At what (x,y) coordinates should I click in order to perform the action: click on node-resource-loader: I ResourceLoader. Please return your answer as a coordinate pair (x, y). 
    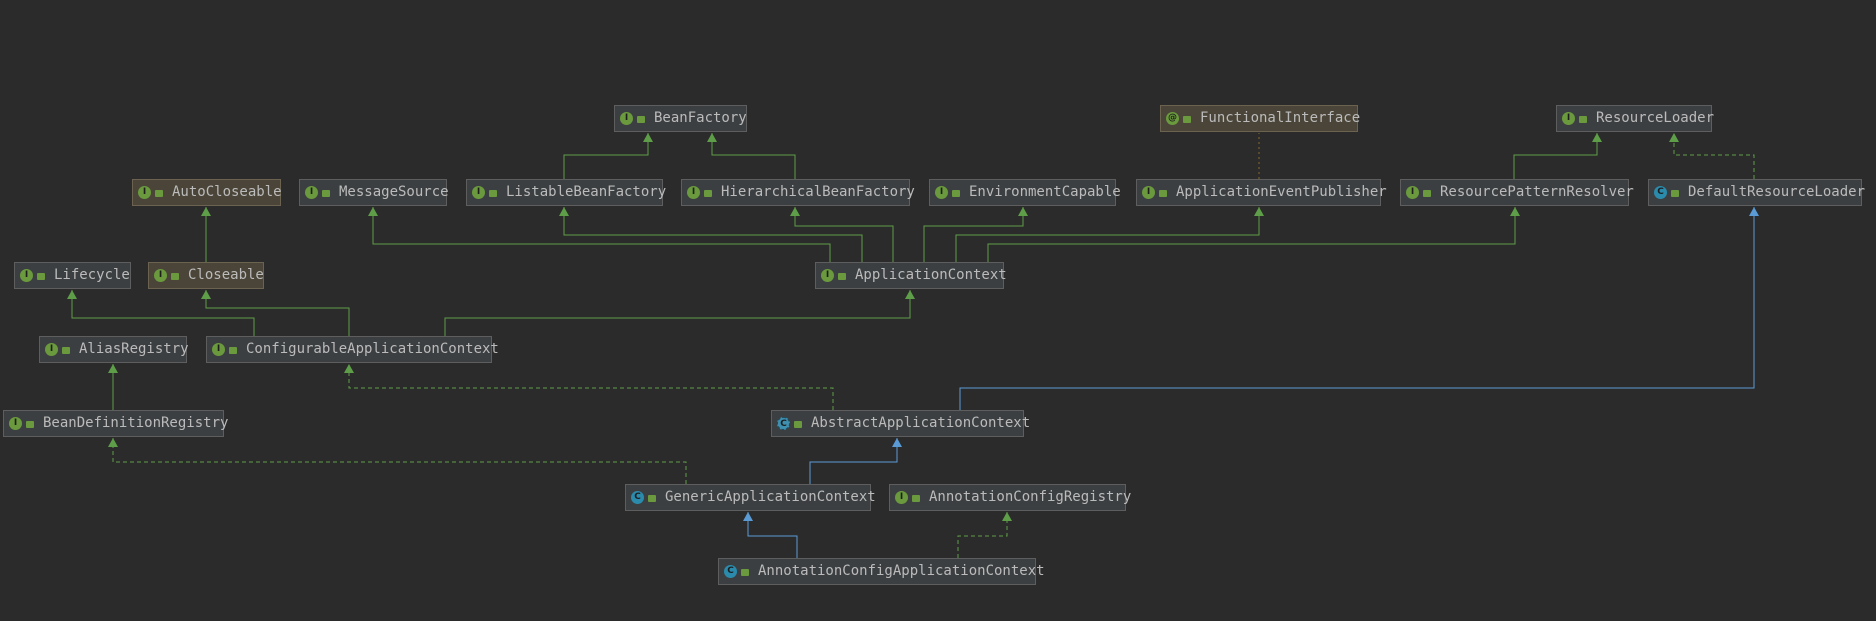
    Looking at the image, I should click on (1635, 118).